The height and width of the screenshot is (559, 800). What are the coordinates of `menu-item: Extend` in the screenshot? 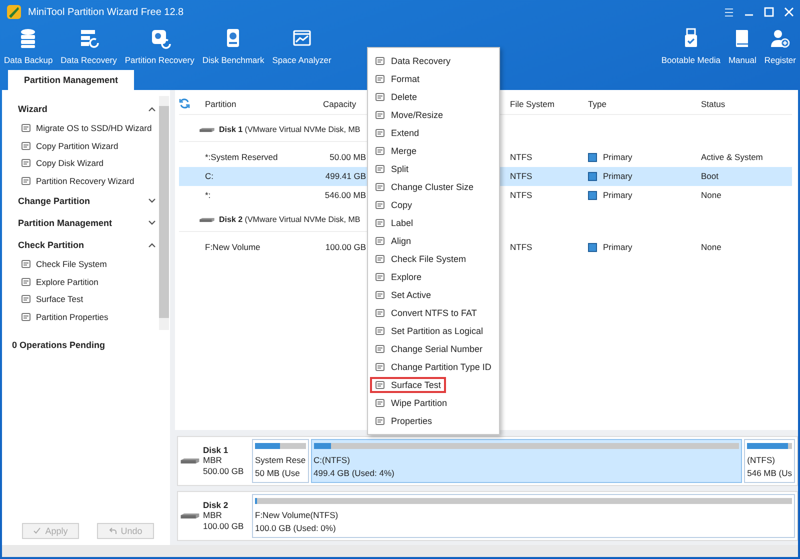 It's located at (397, 133).